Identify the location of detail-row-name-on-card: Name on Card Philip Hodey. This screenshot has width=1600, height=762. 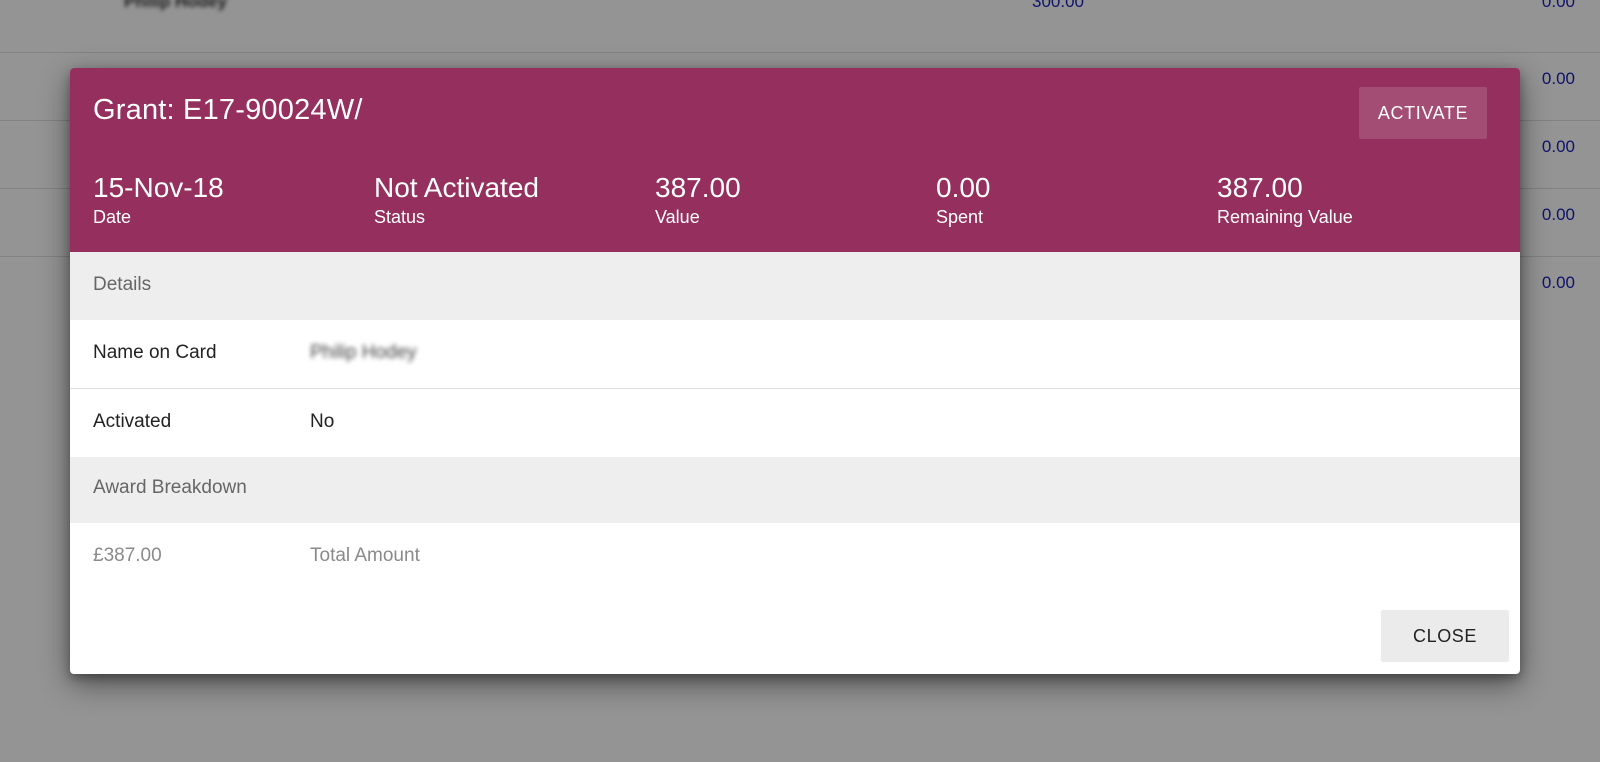
(795, 354).